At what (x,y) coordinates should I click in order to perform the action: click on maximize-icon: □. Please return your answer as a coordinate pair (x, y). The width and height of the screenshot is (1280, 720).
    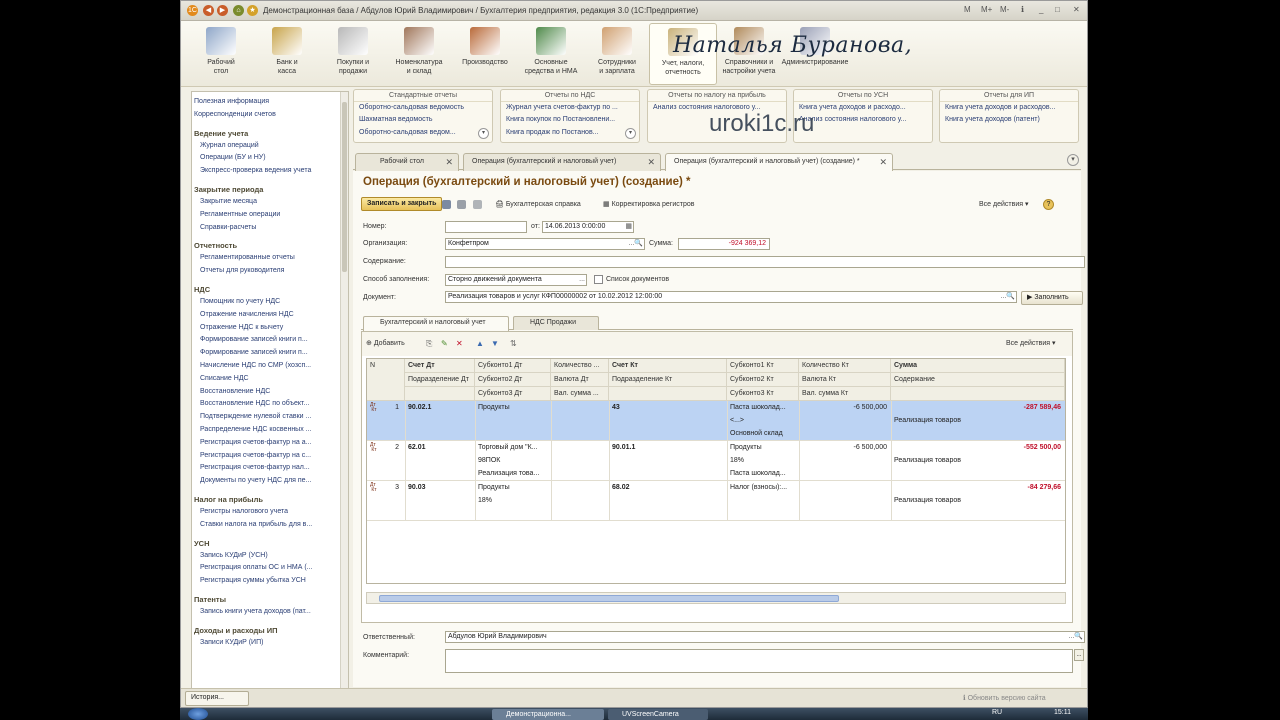
    Looking at the image, I should click on (1057, 9).